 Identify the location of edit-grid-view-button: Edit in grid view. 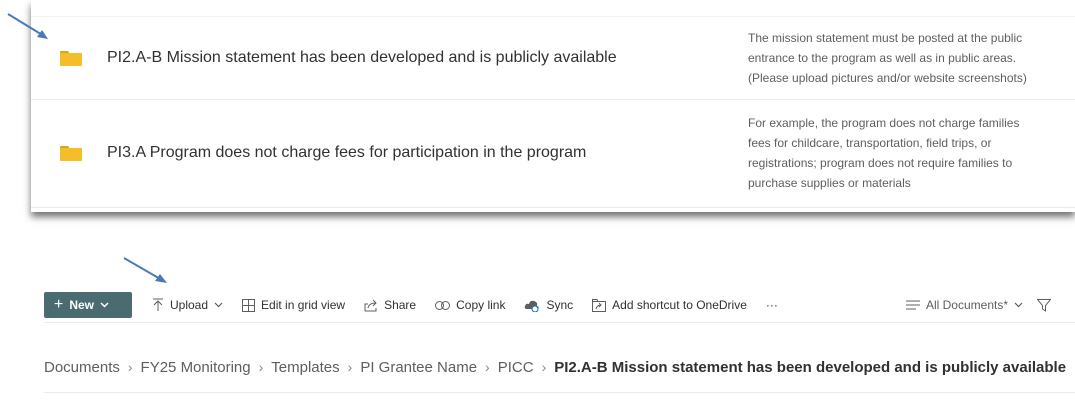
(293, 305).